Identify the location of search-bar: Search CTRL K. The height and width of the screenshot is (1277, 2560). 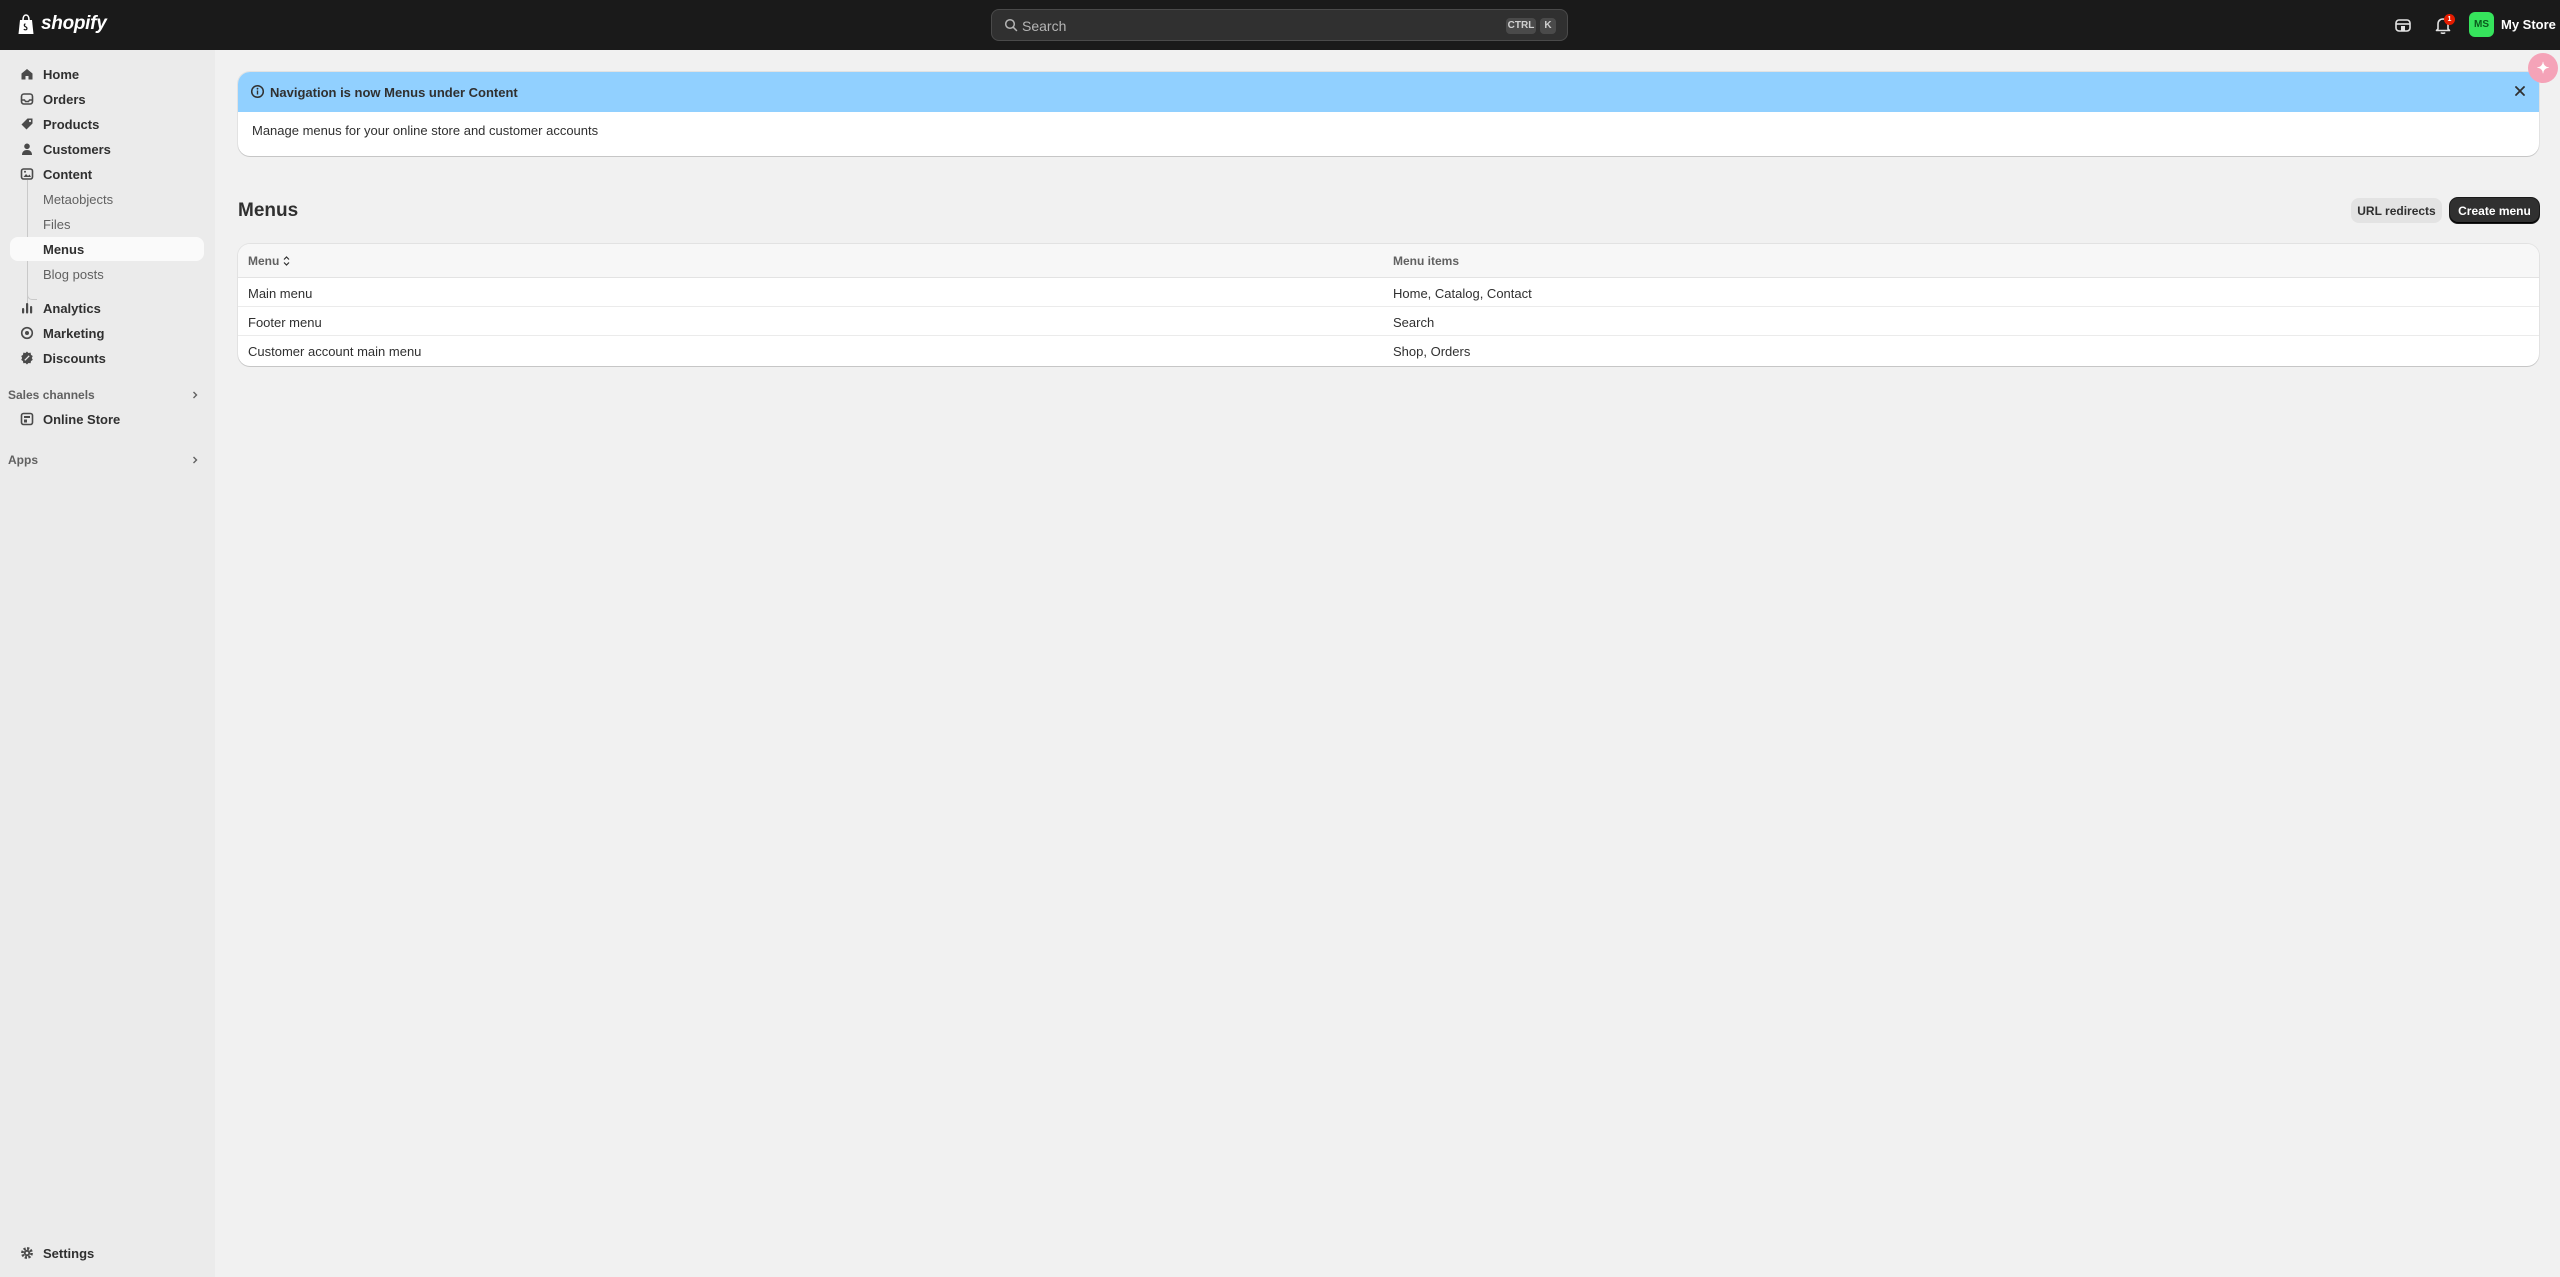
(1279, 25).